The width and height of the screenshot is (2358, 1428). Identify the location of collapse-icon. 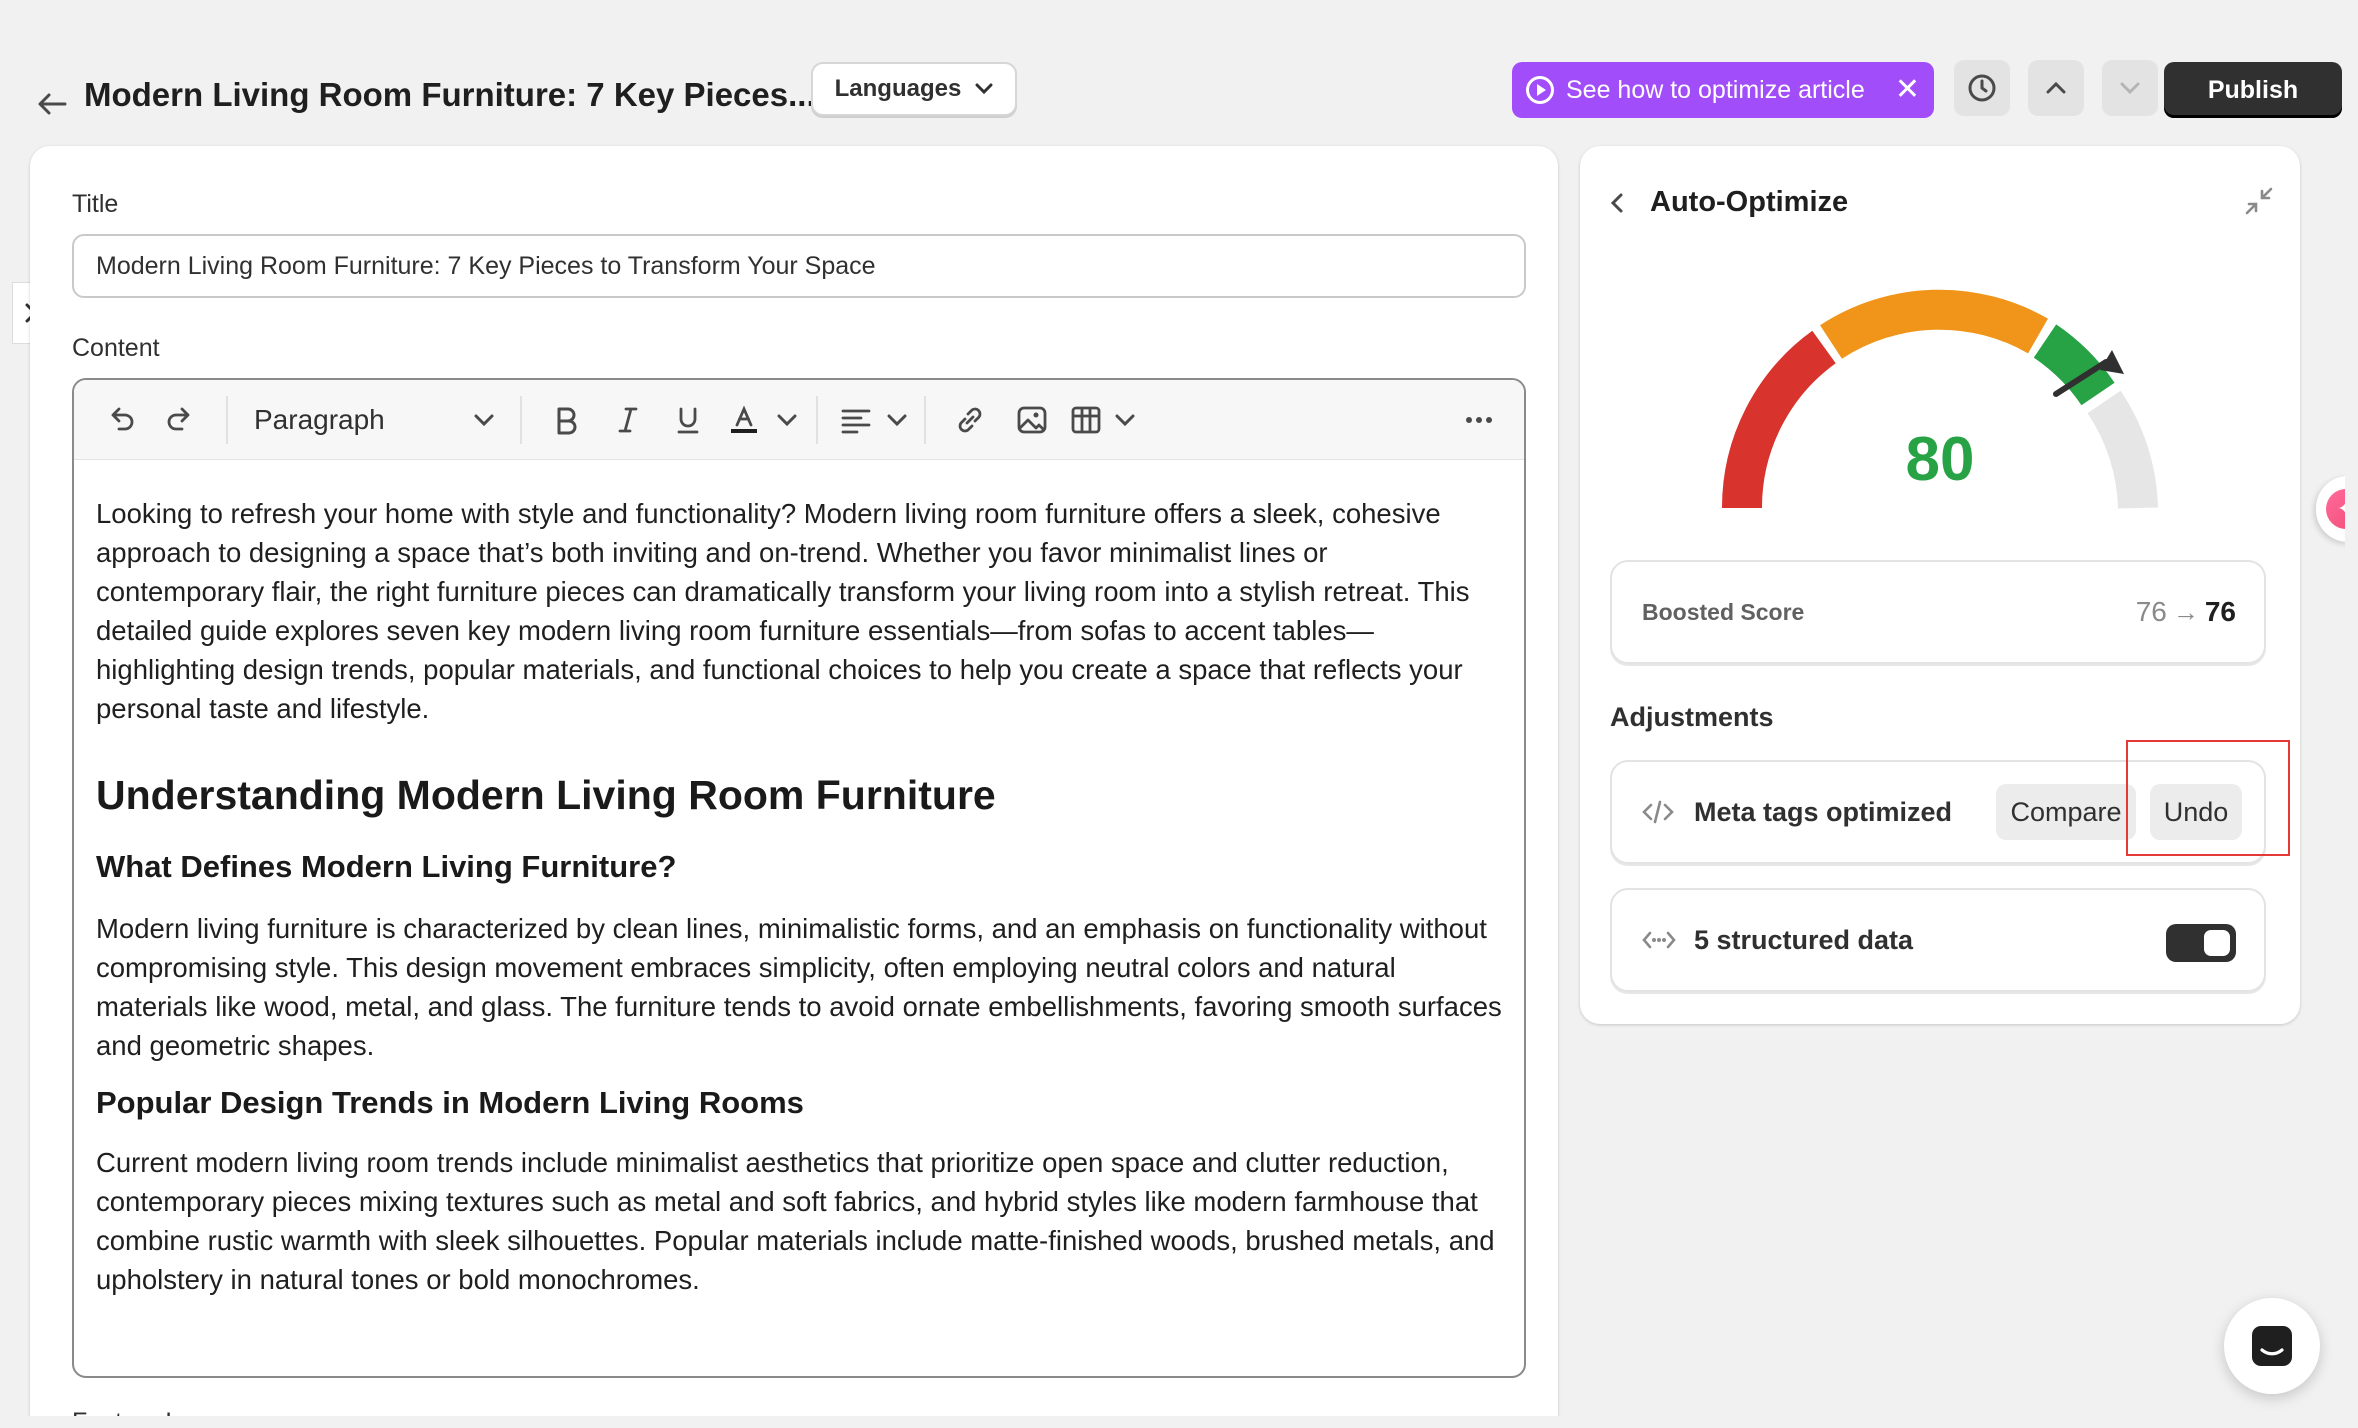
(2259, 203).